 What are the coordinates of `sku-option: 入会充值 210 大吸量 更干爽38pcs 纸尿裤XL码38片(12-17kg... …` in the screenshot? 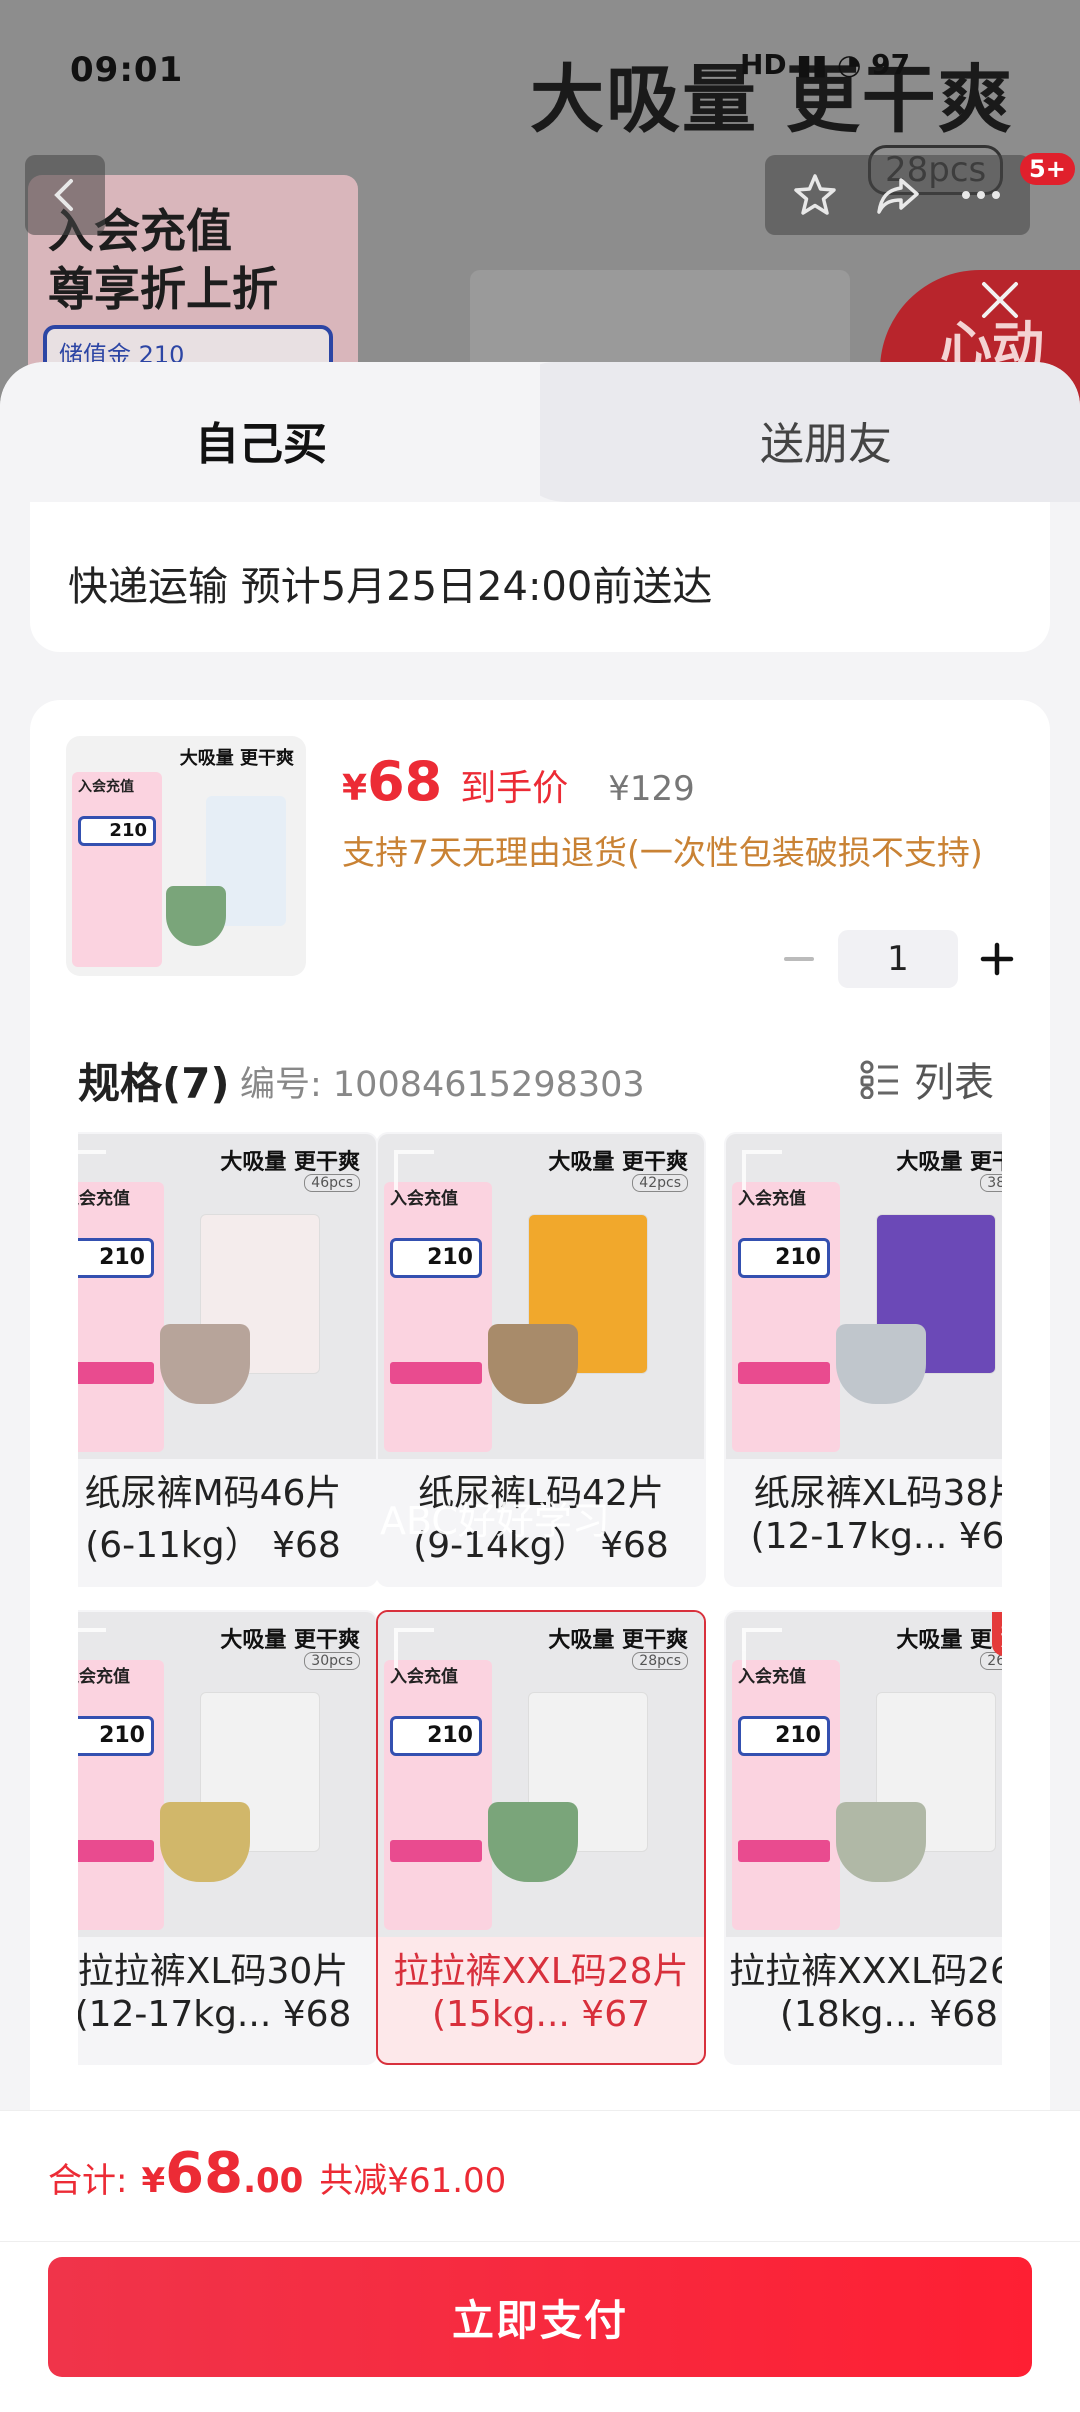 It's located at (863, 1359).